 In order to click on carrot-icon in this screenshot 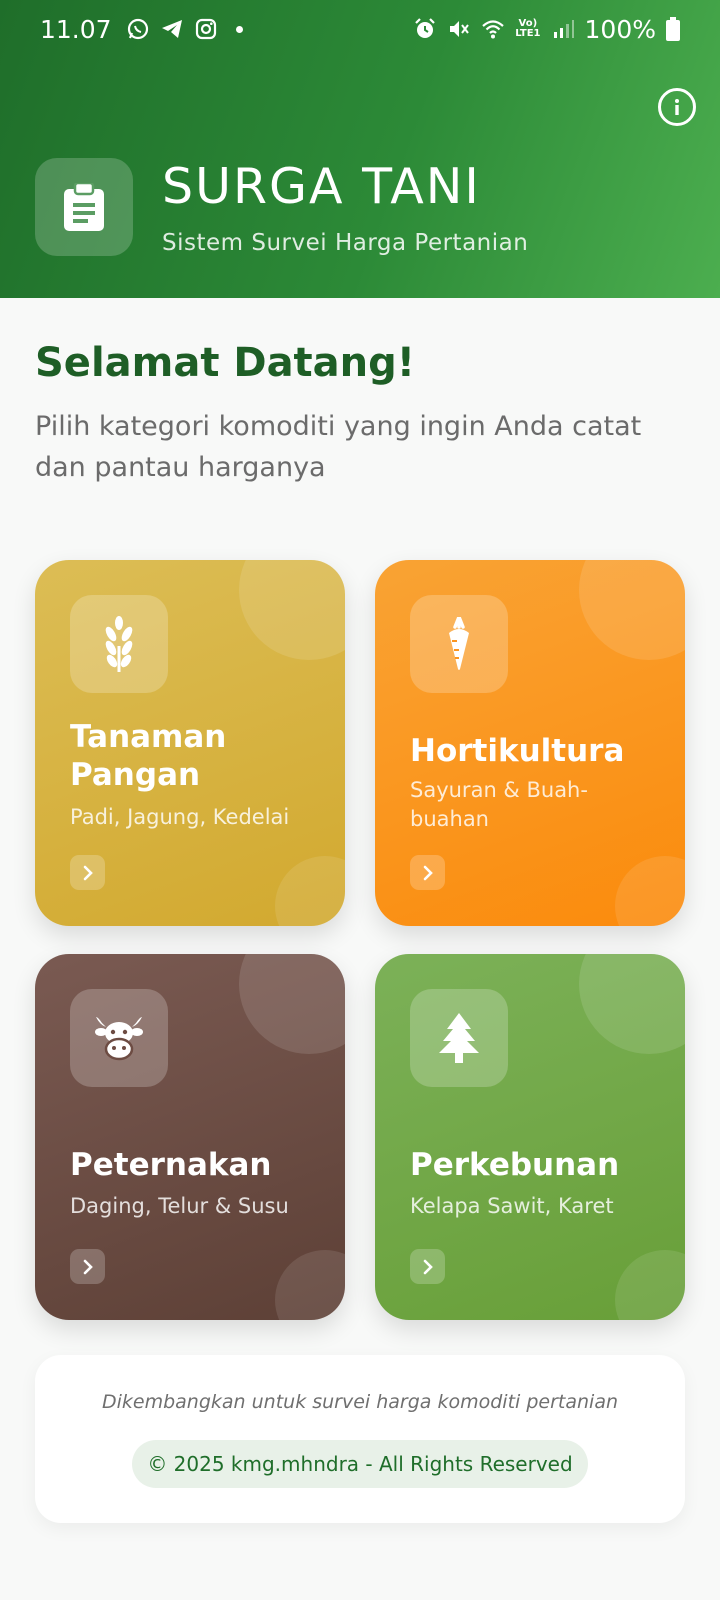, I will do `click(459, 643)`.